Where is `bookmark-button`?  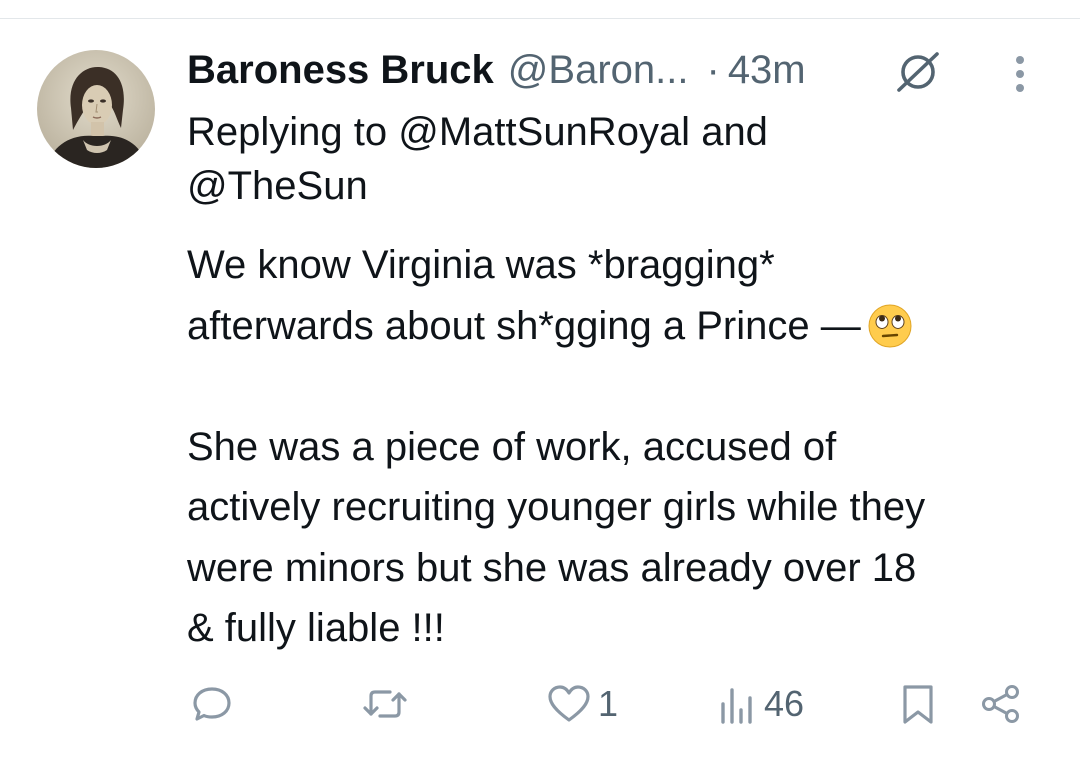 bookmark-button is located at coordinates (918, 704).